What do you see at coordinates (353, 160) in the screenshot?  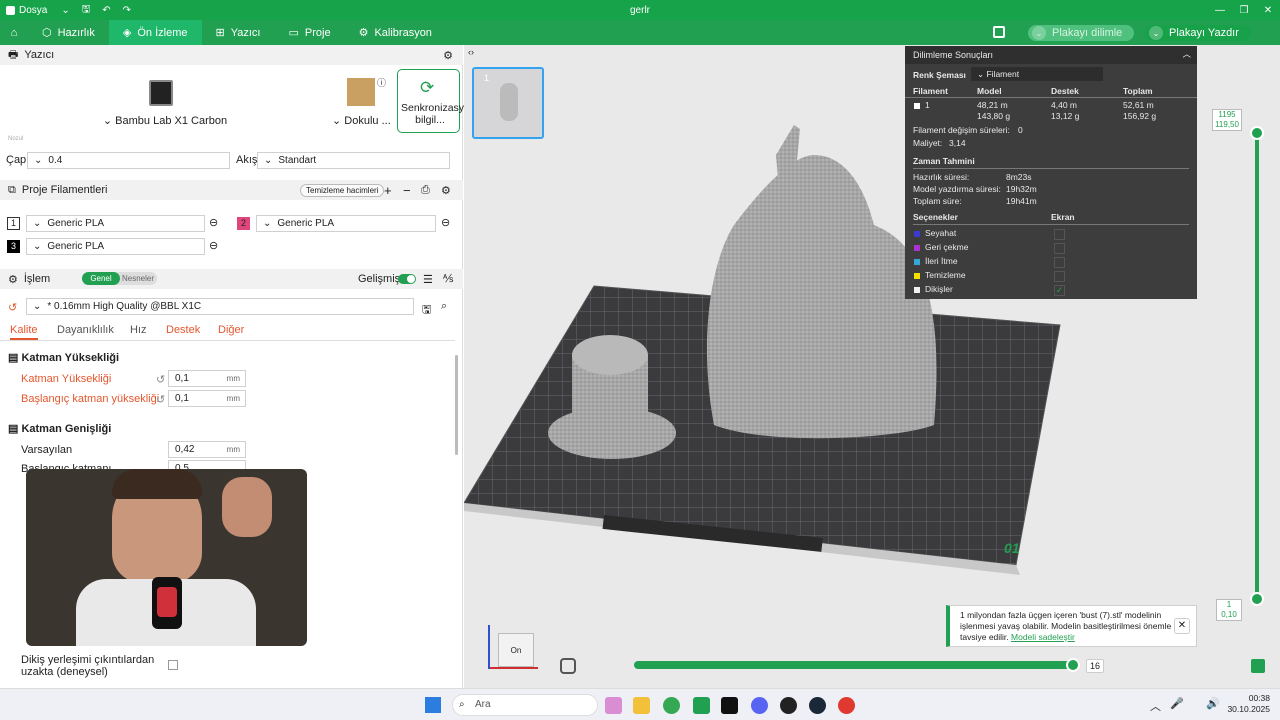 I see `flow-select: ⌄ Standart` at bounding box center [353, 160].